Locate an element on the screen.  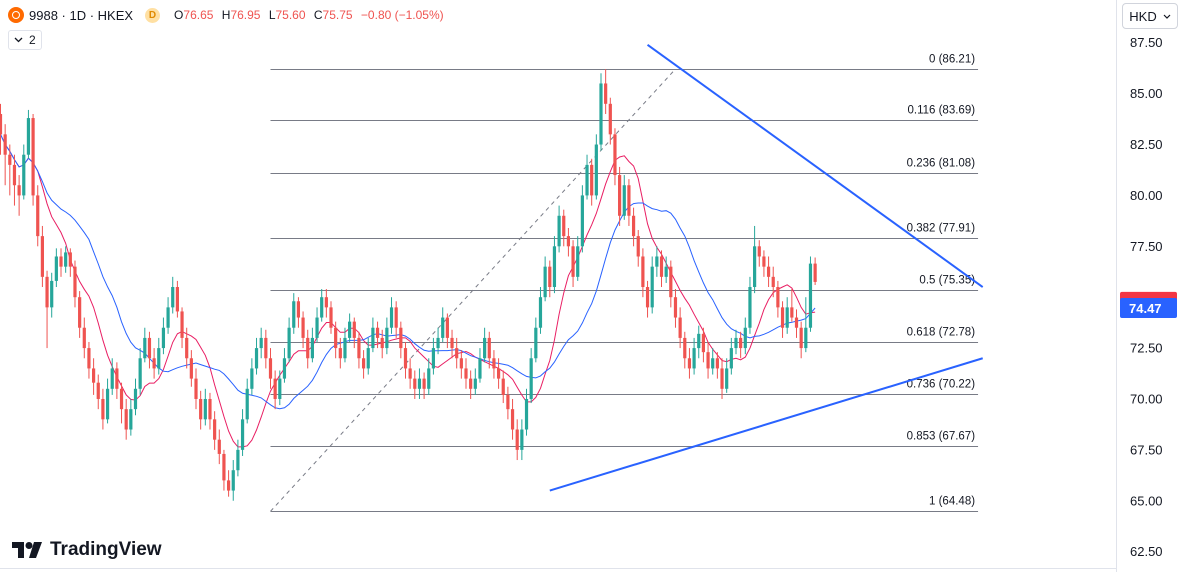
indicators-toggle-button: 2 is located at coordinates (25, 40).